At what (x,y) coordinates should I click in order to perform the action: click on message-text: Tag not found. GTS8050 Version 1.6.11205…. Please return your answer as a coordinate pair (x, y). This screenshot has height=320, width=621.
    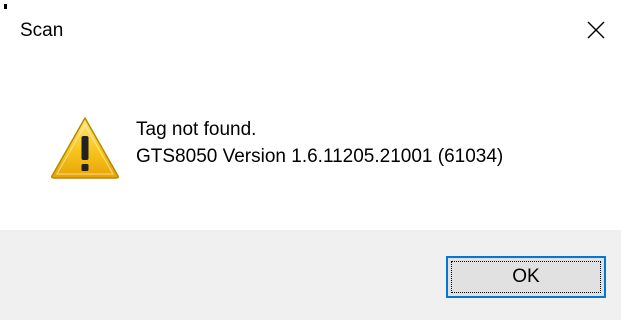
    Looking at the image, I should click on (319, 143).